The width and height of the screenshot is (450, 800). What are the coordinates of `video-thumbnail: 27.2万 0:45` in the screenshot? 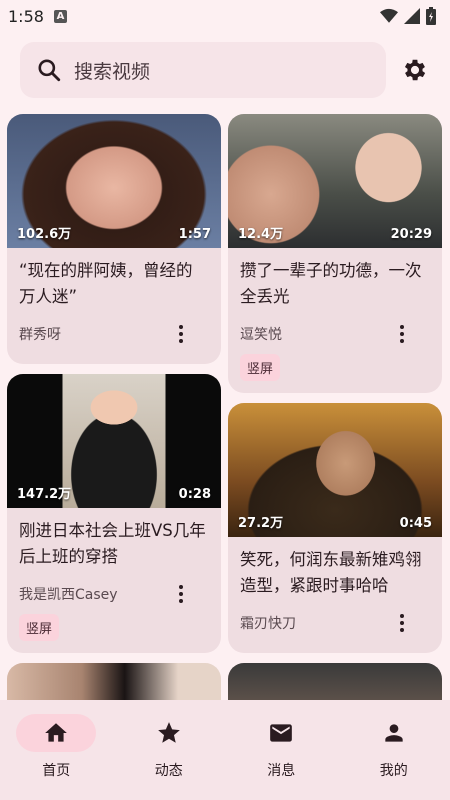 It's located at (335, 470).